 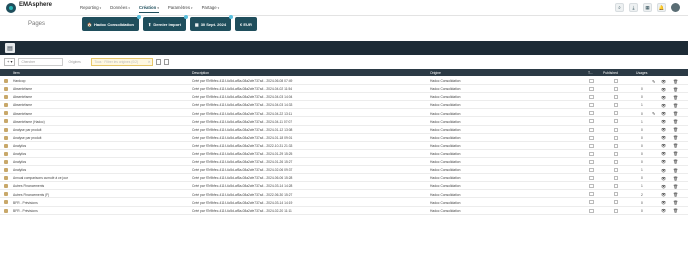 What do you see at coordinates (120, 7) in the screenshot?
I see `nav-item: Données▾` at bounding box center [120, 7].